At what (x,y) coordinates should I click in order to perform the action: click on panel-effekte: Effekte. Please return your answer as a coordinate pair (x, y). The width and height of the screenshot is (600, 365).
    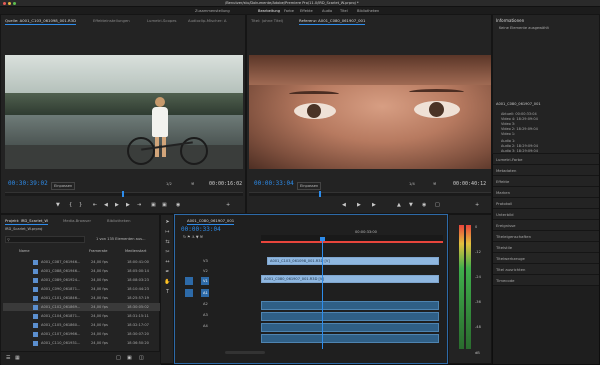
    Looking at the image, I should click on (546, 181).